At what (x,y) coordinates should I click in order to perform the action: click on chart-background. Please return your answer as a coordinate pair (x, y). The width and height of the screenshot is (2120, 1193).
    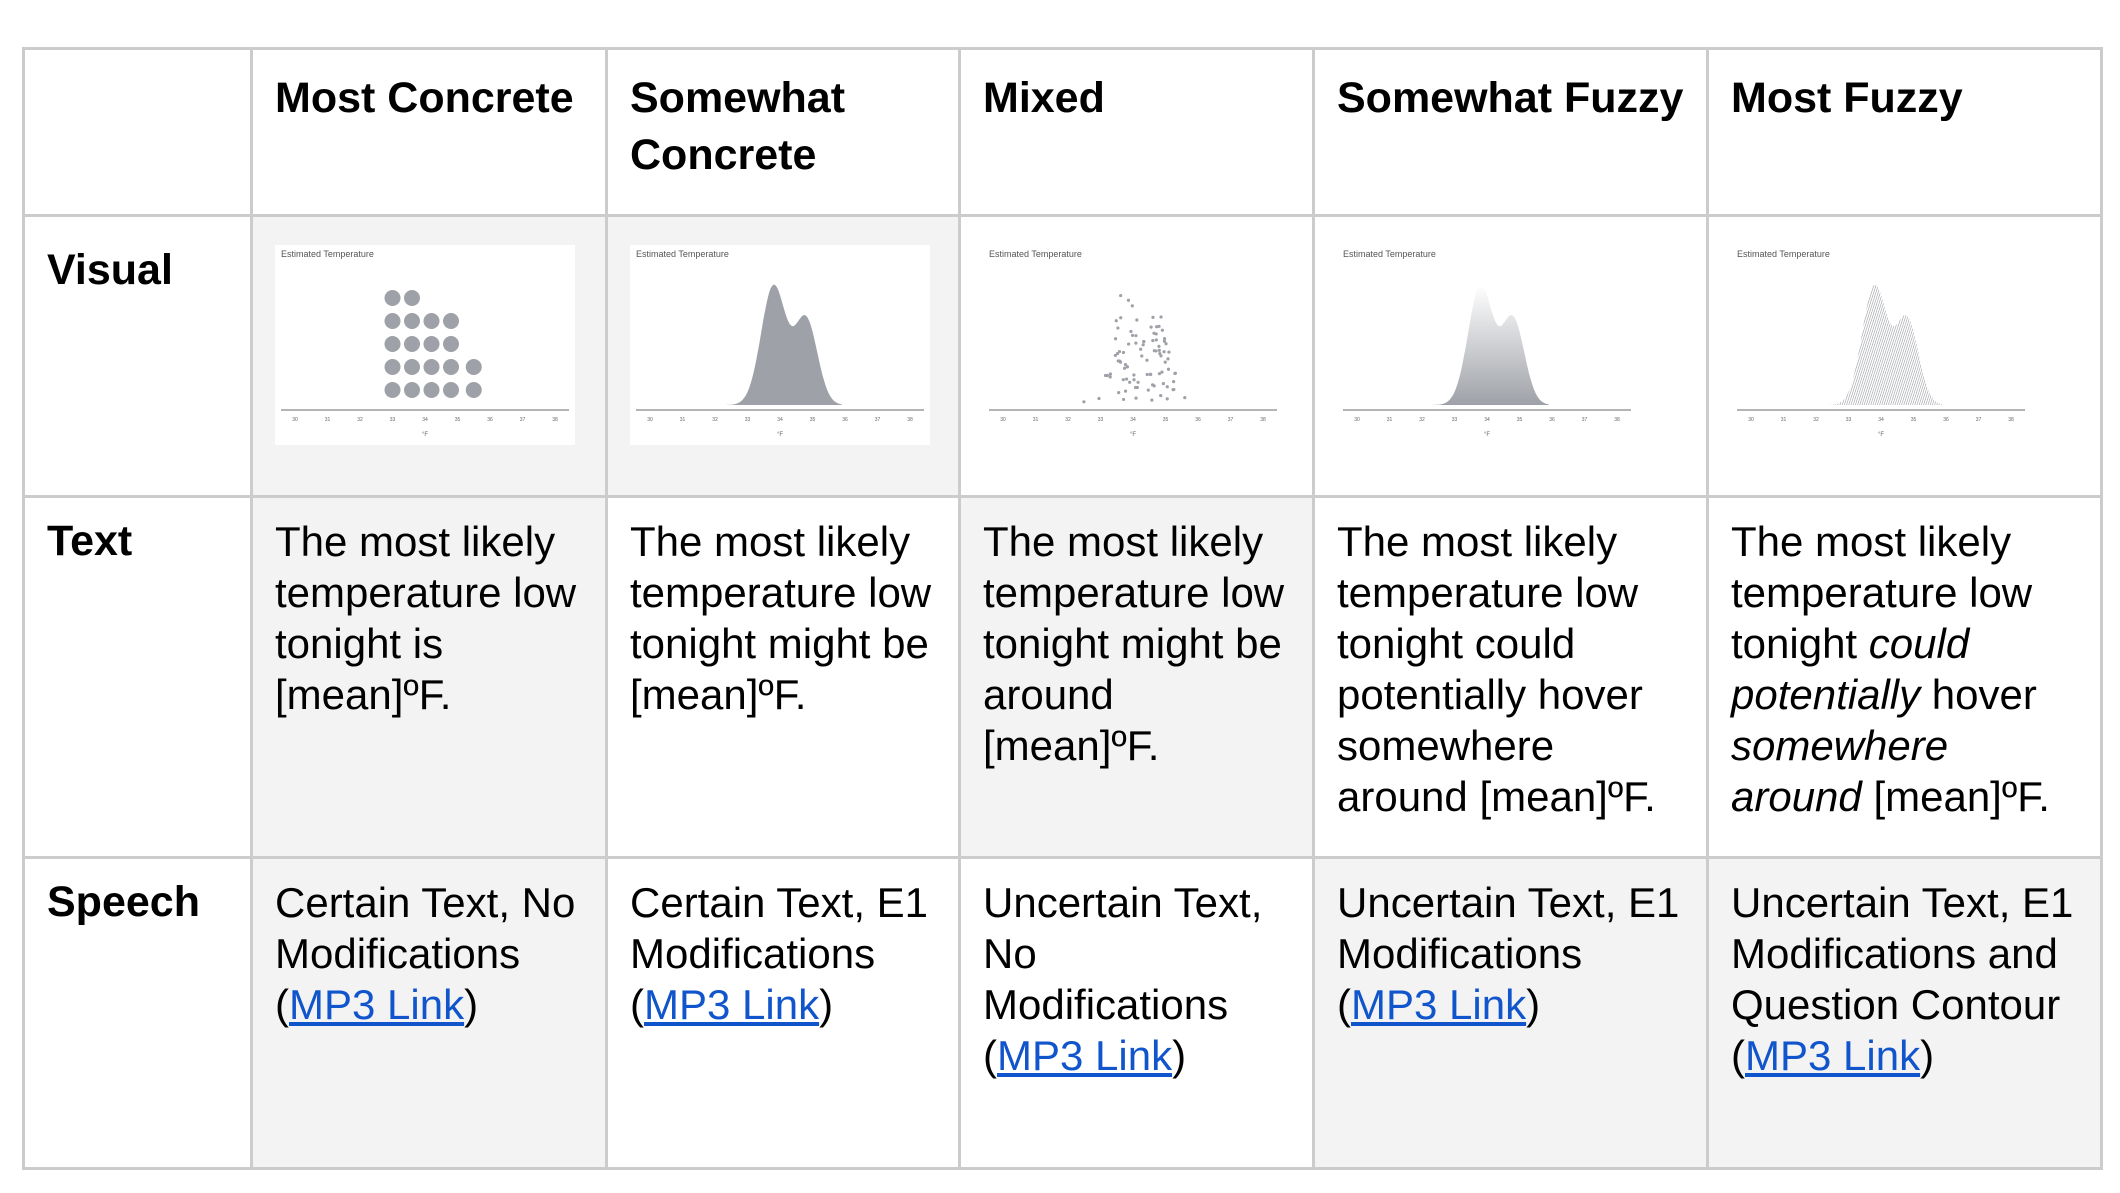
    Looking at the image, I should click on (1133, 345).